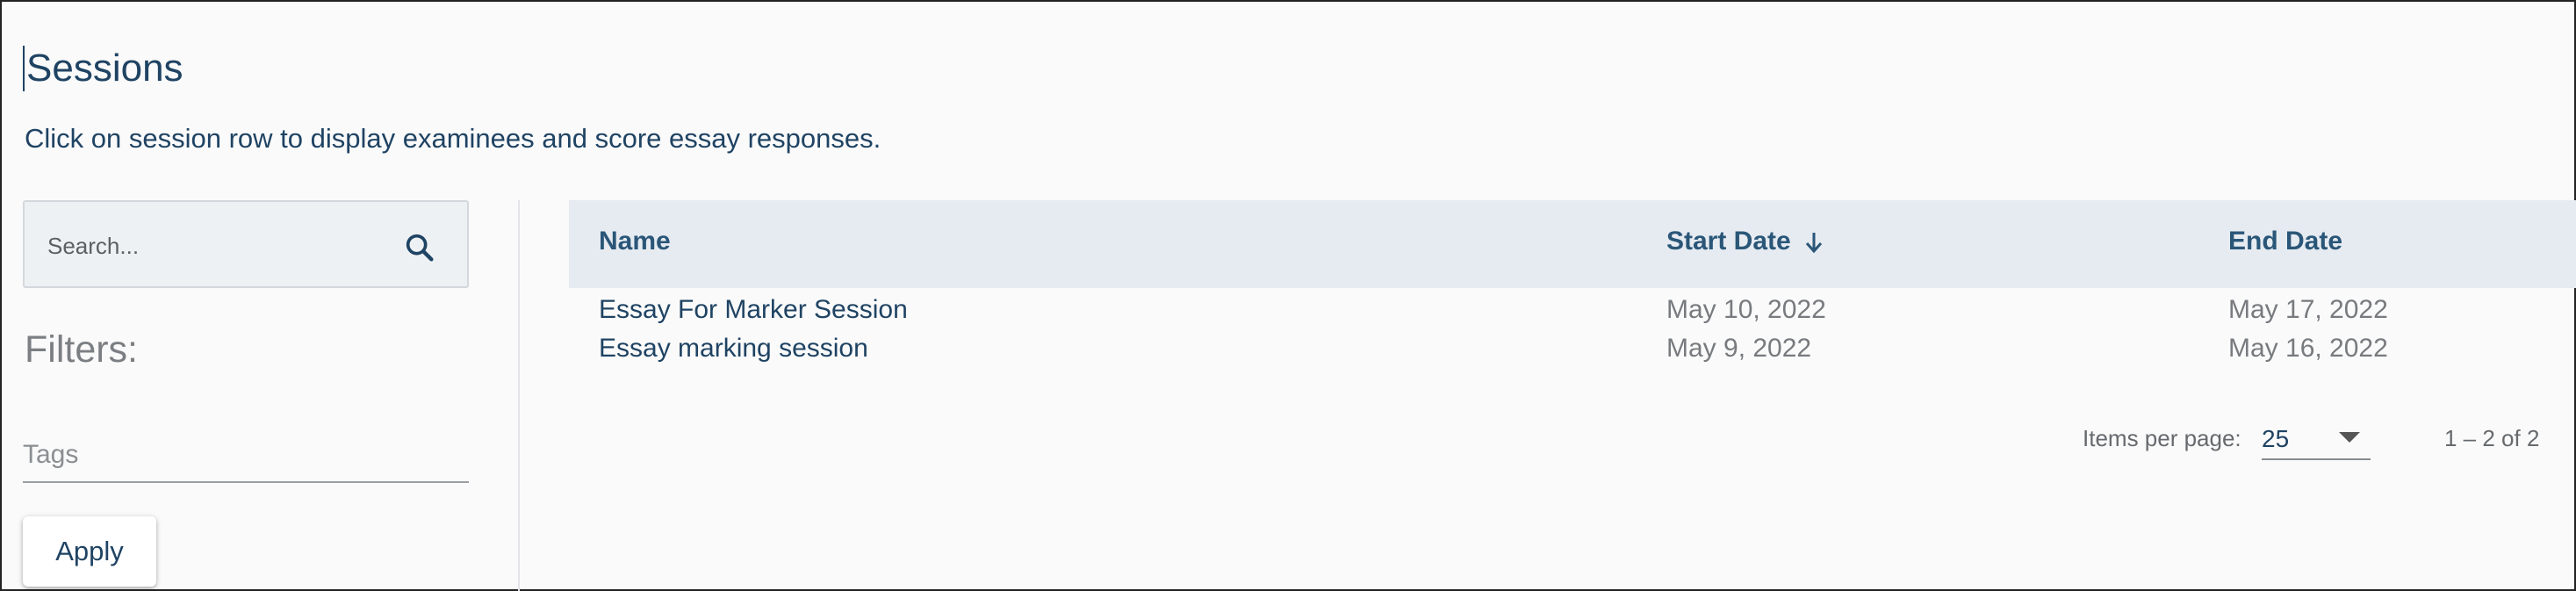 Image resolution: width=2576 pixels, height=591 pixels. Describe the element at coordinates (1739, 348) in the screenshot. I see `cell-start-date: May 9, 2022` at that location.